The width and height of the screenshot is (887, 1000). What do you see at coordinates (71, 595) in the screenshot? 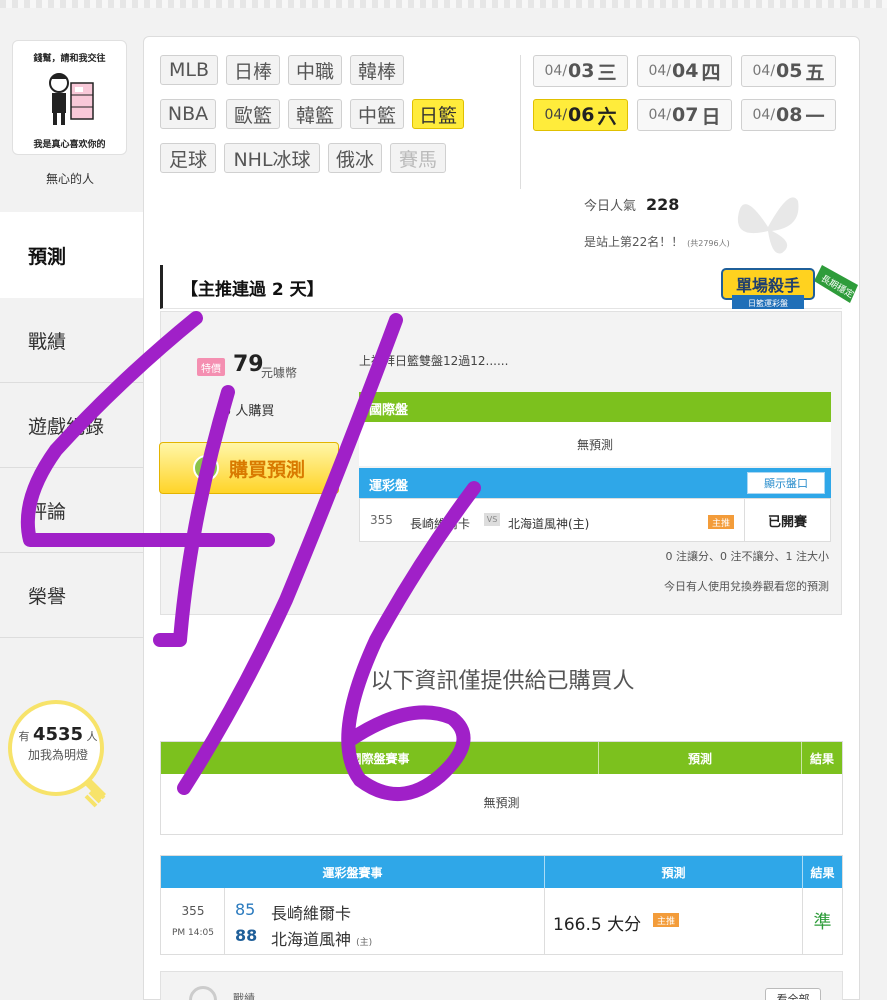
I see `sidebar-item-honors: 榮譽` at bounding box center [71, 595].